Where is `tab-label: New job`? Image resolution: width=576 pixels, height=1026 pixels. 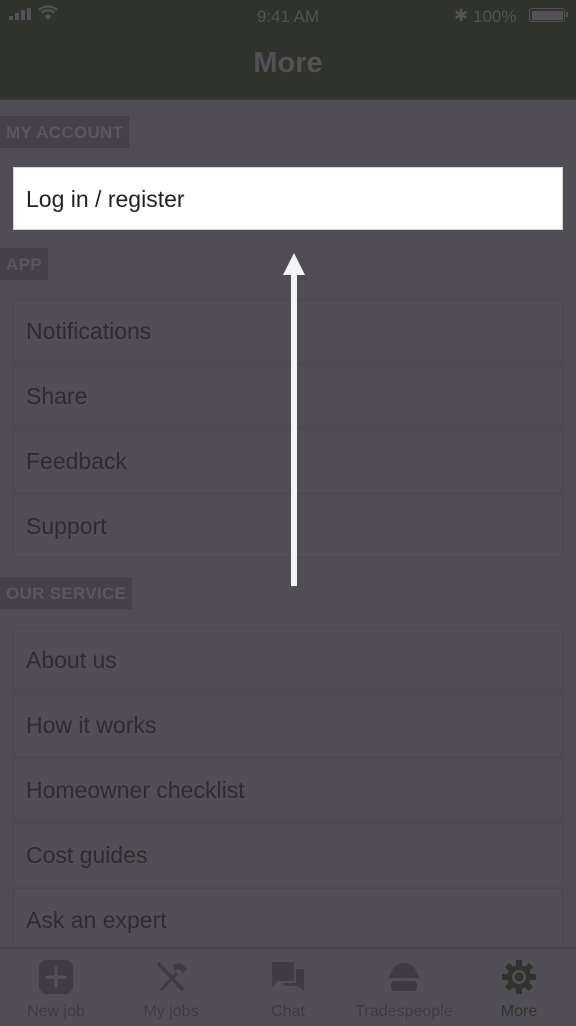
tab-label: New job is located at coordinates (56, 1011).